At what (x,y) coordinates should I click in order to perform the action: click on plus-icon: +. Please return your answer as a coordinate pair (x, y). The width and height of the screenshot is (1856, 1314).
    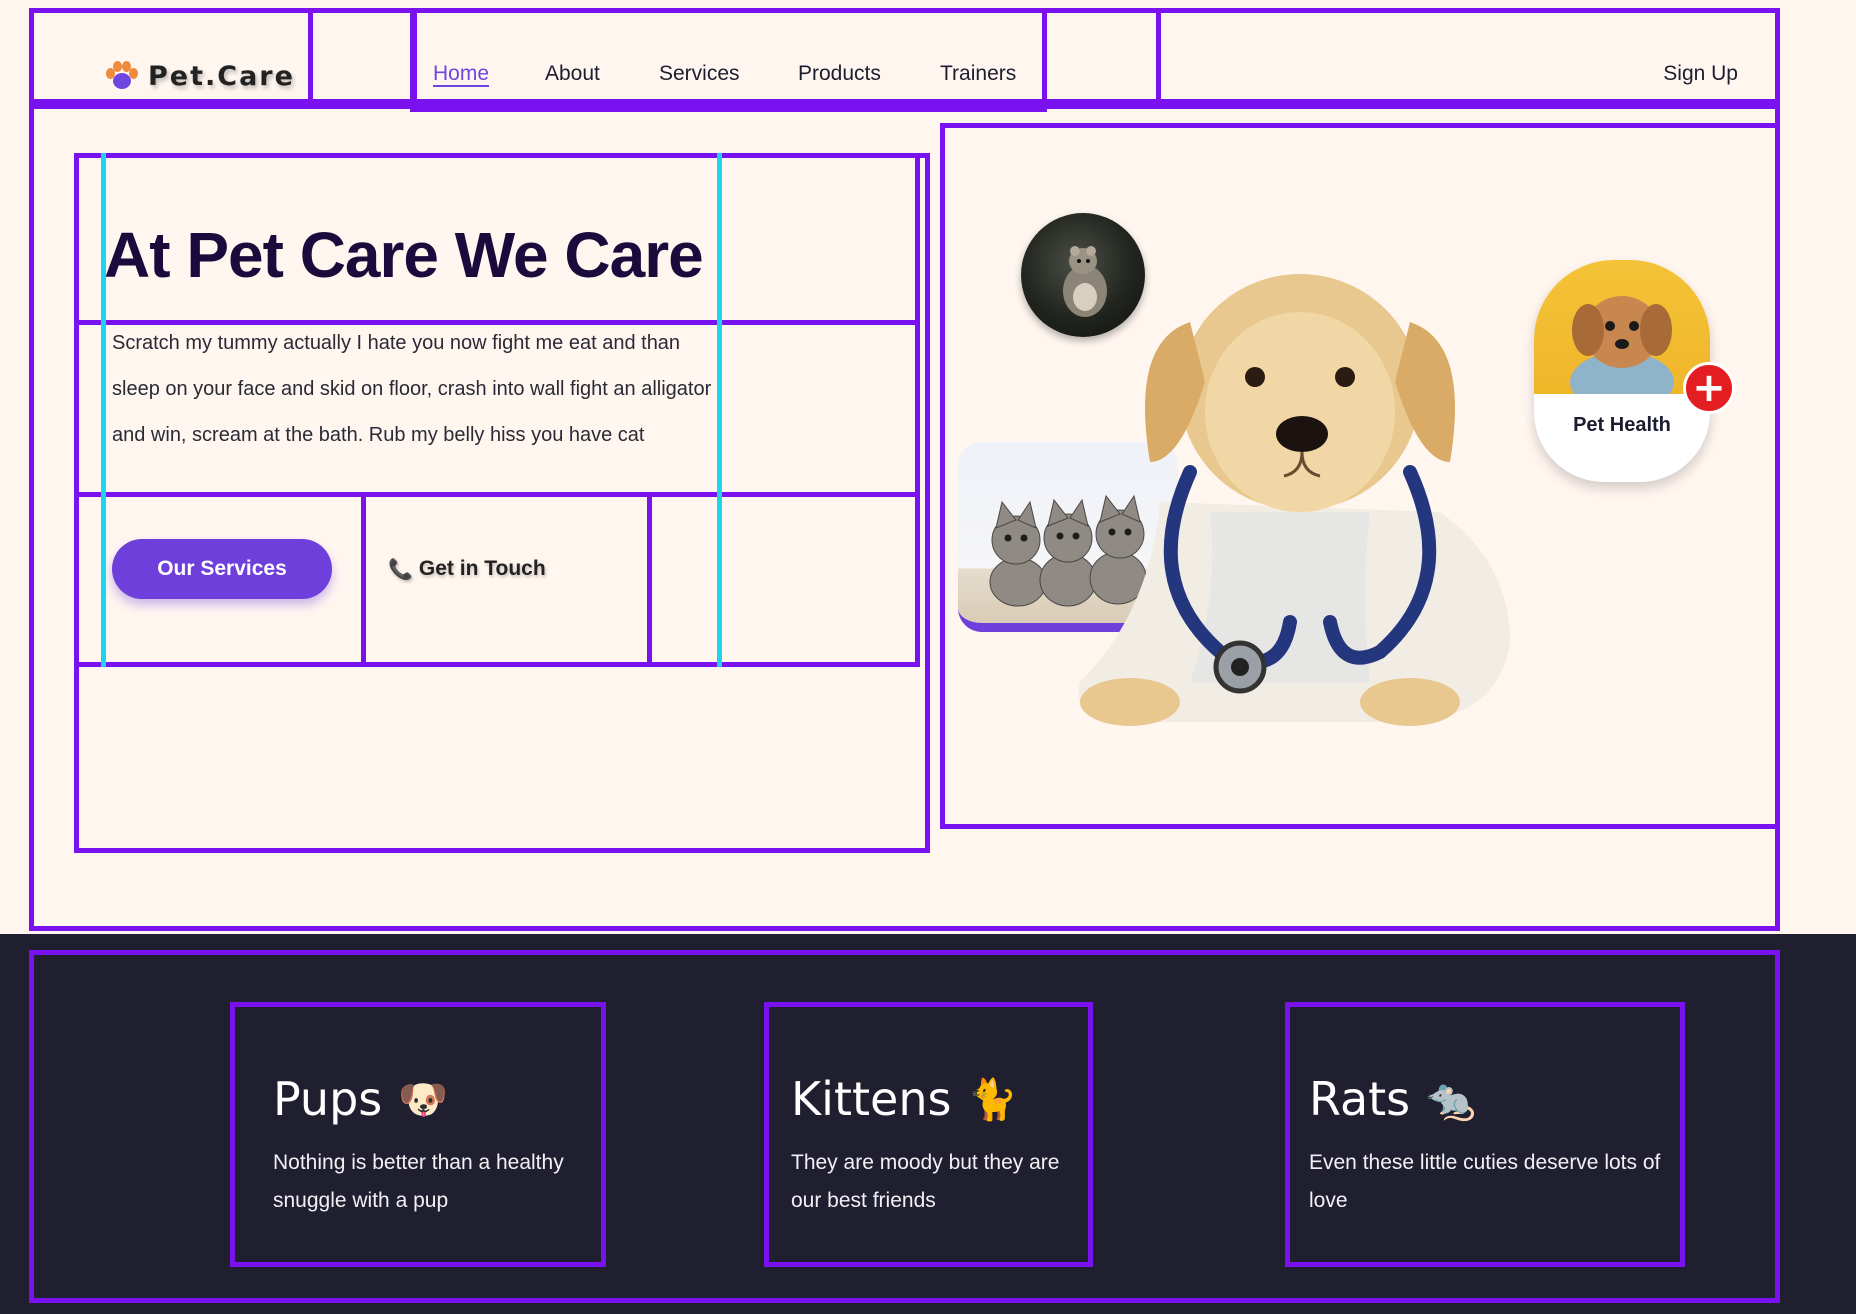
    Looking at the image, I should click on (1709, 388).